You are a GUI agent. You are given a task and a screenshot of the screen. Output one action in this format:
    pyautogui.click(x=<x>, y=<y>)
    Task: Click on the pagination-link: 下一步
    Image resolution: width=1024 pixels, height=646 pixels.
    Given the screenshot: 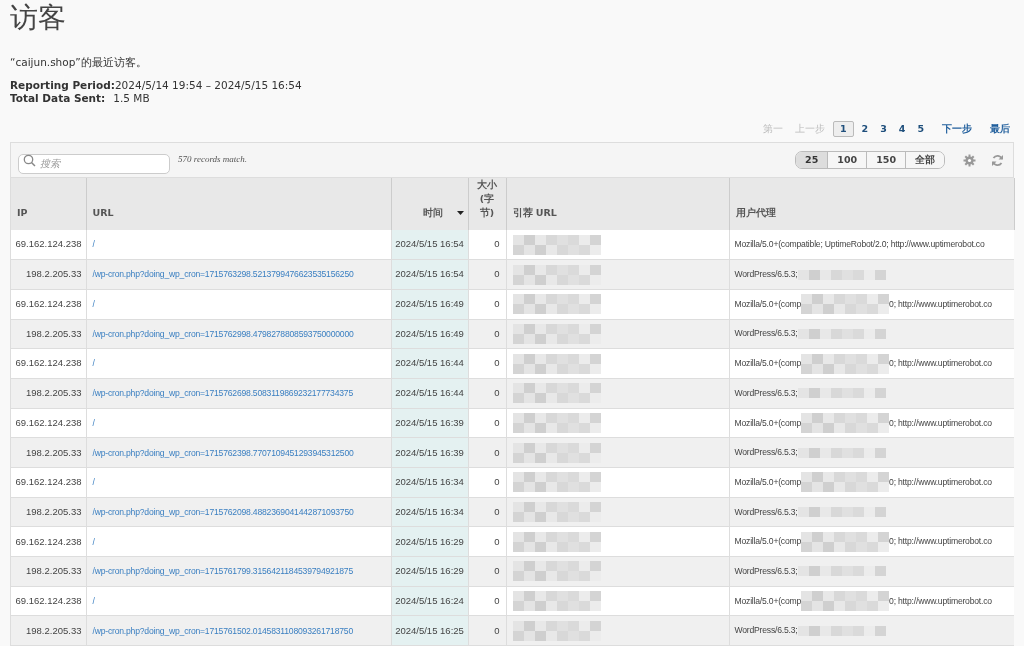 What is the action you would take?
    pyautogui.click(x=957, y=129)
    